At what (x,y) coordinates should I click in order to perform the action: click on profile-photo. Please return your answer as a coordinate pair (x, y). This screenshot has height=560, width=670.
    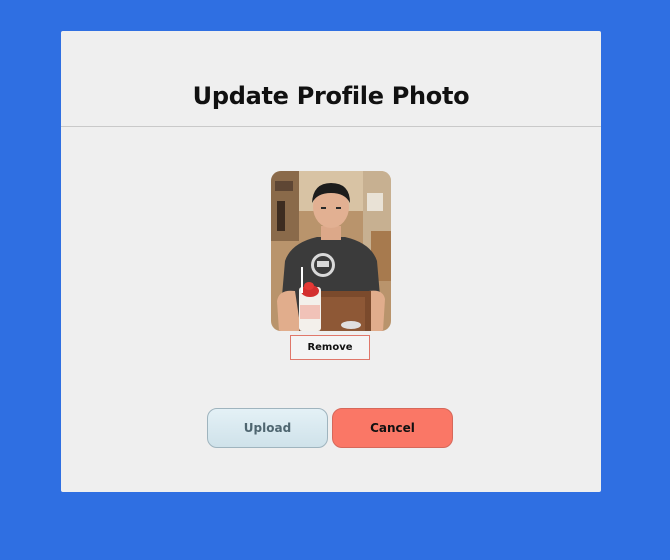
    Looking at the image, I should click on (331, 251).